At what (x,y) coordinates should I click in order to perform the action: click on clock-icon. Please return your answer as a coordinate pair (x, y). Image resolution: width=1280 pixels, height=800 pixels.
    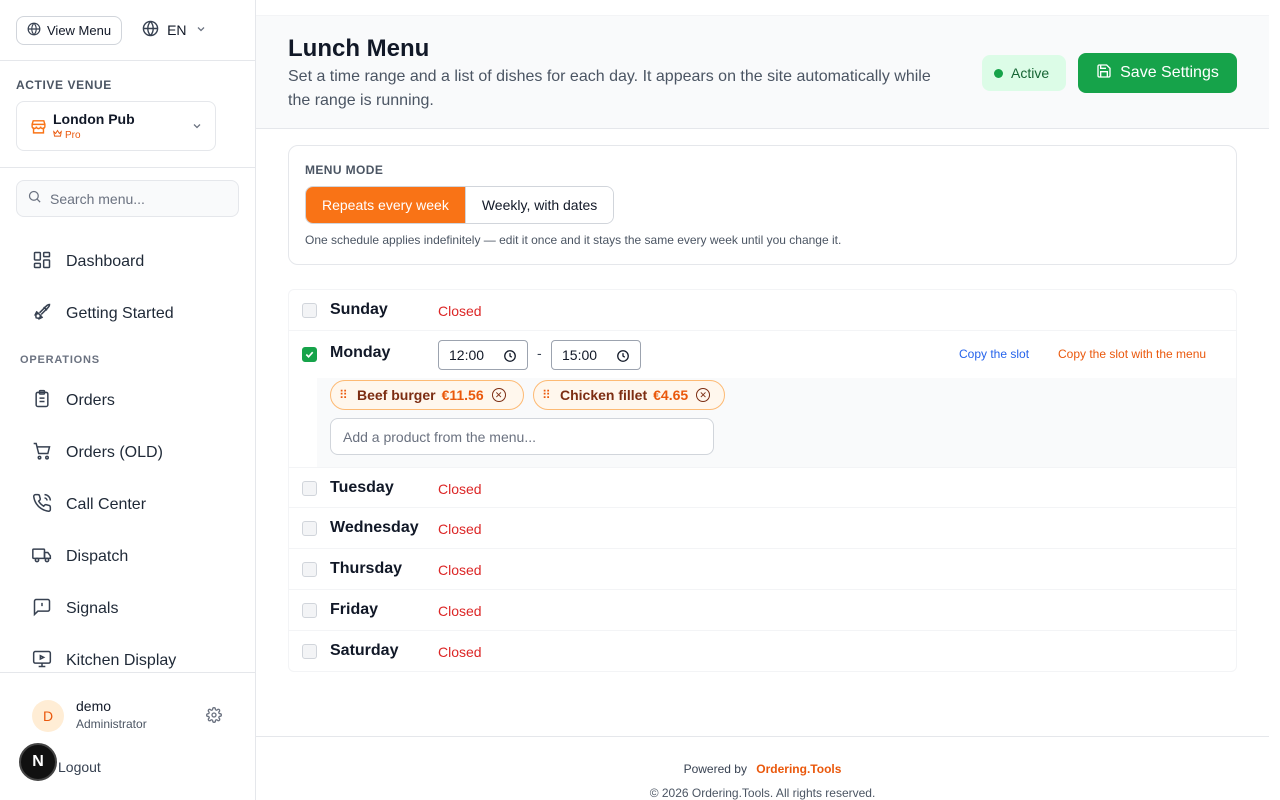
    Looking at the image, I should click on (623, 357).